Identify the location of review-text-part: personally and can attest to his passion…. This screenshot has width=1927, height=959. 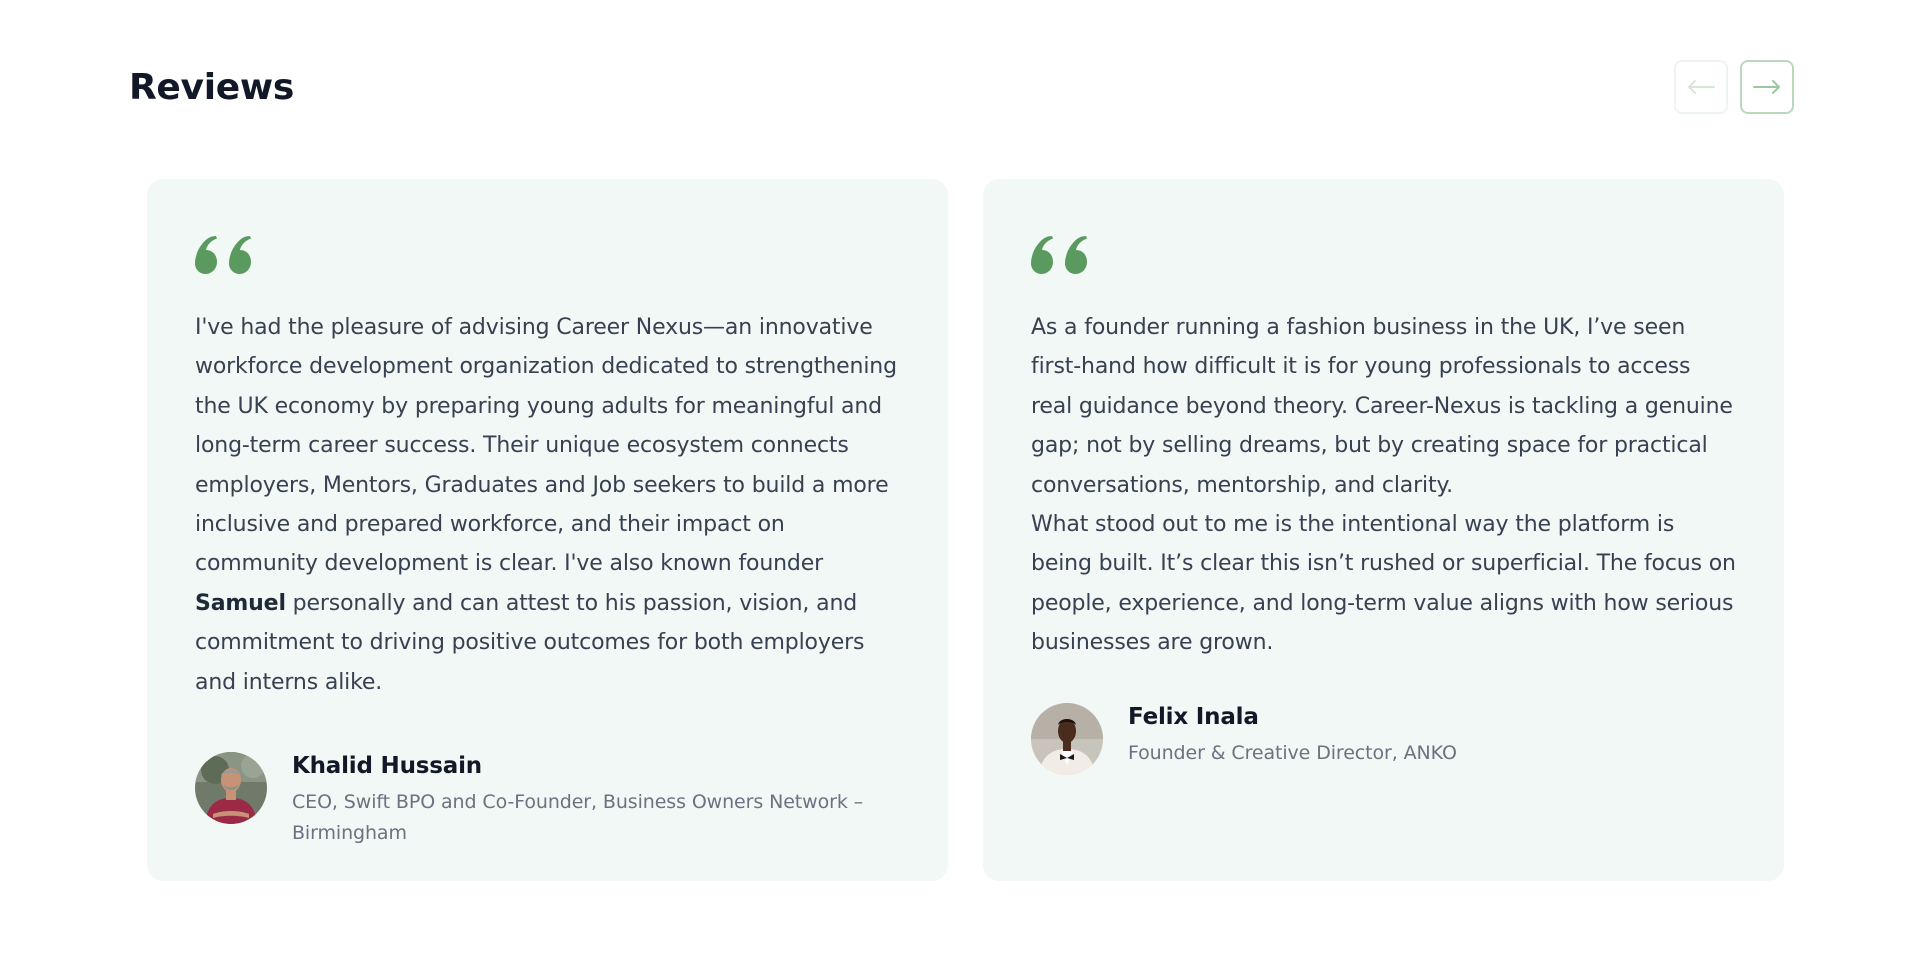
(530, 642).